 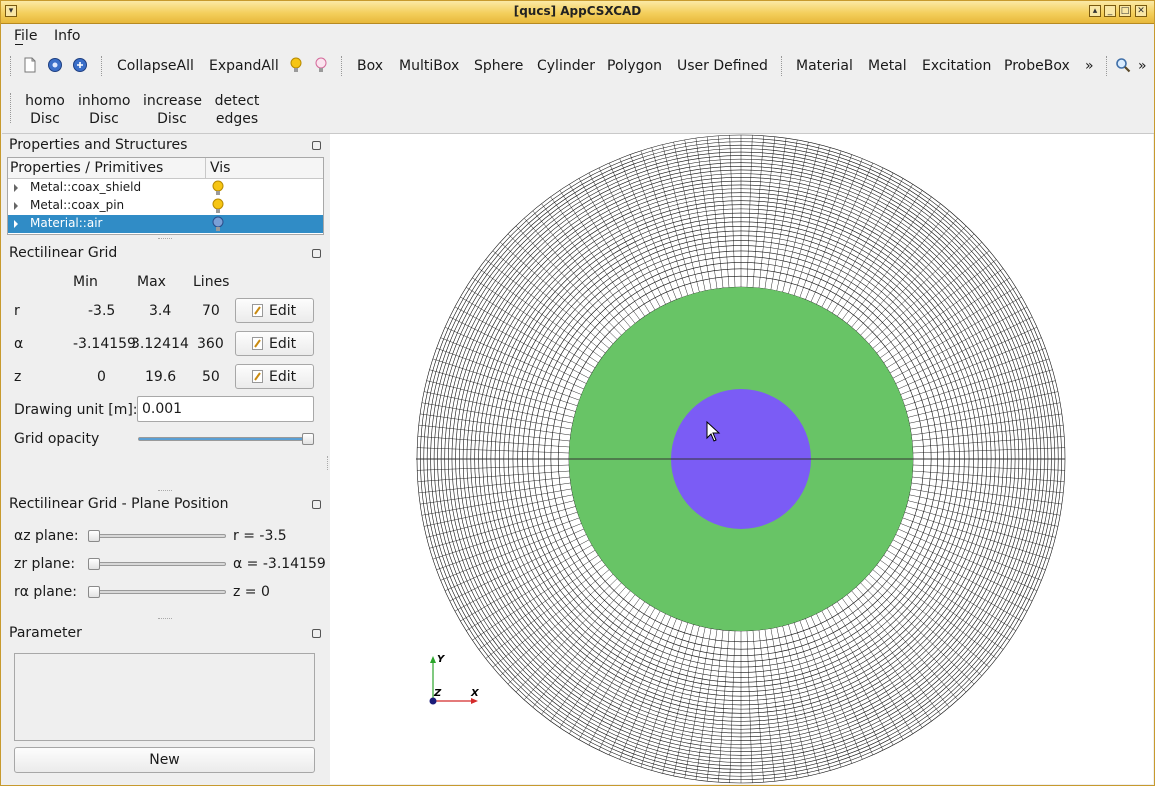 What do you see at coordinates (165, 206) in the screenshot?
I see `tree-item-coax-pin: Metal::coax_pin` at bounding box center [165, 206].